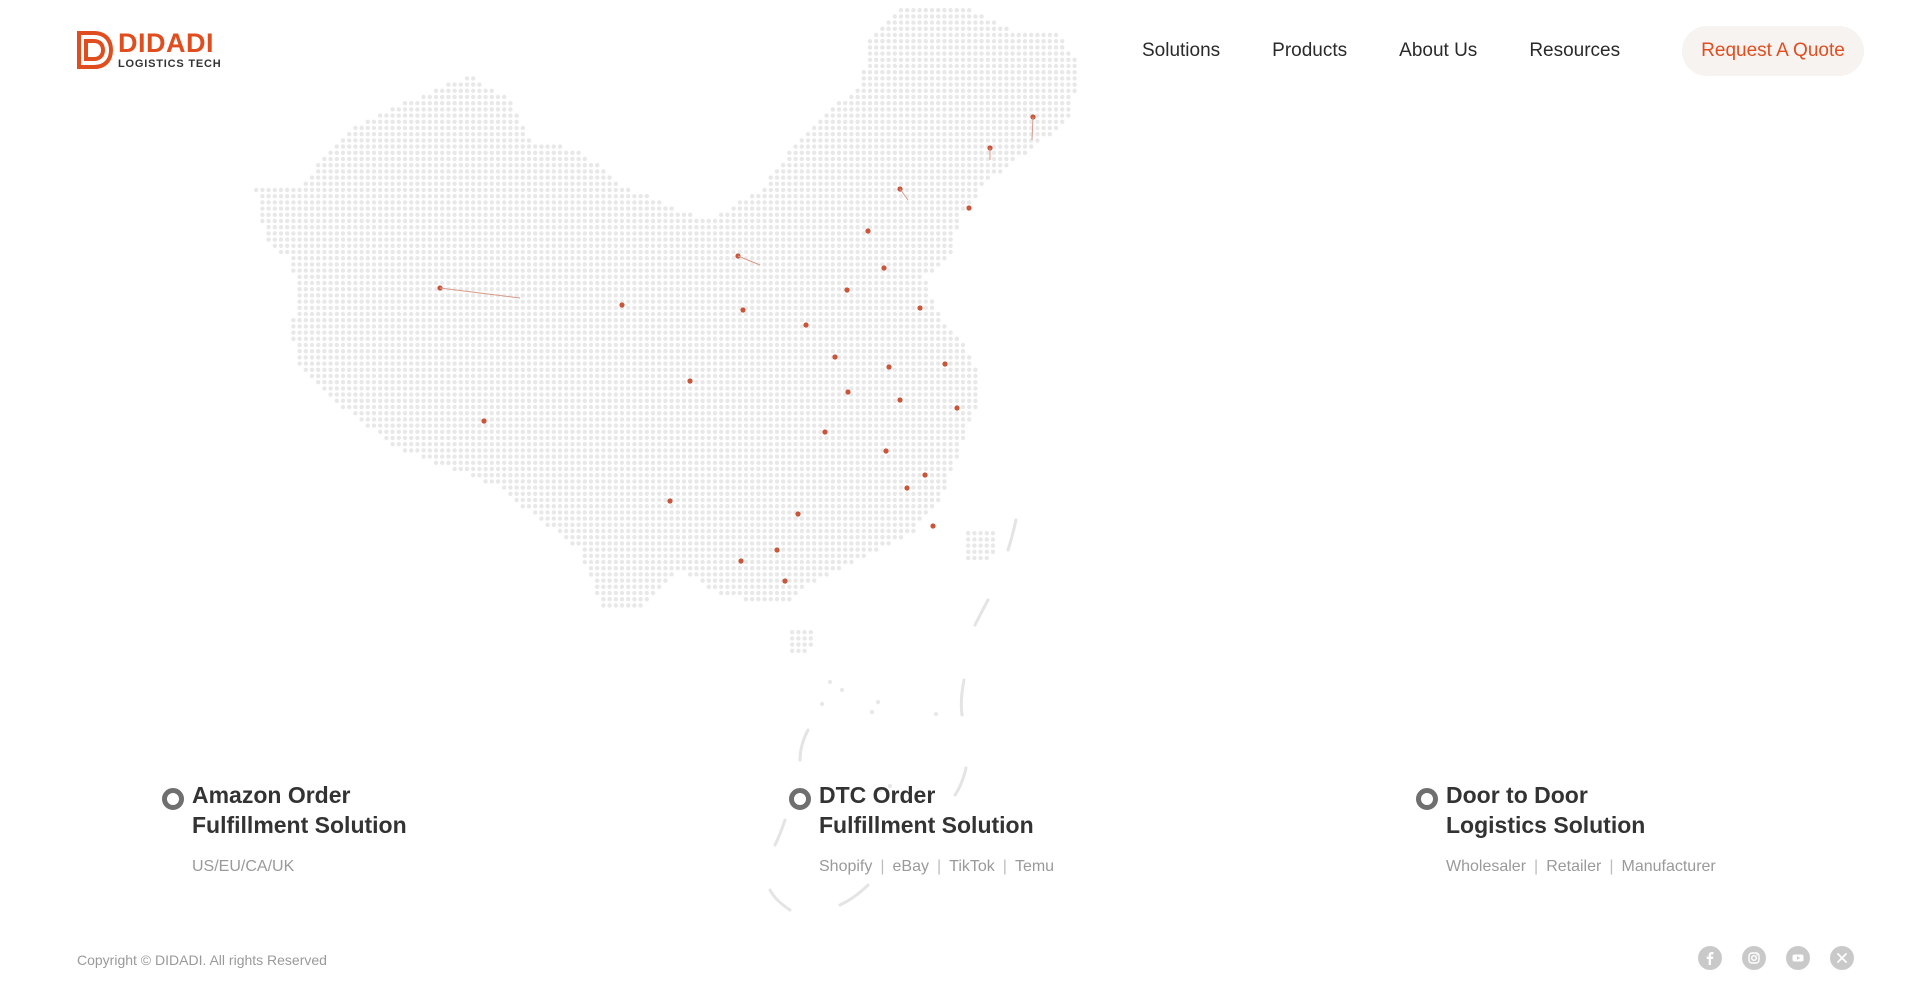 Image resolution: width=1920 pixels, height=993 pixels. Describe the element at coordinates (299, 810) in the screenshot. I see `solution-title: Amazon Order Fulfillment Solution` at that location.